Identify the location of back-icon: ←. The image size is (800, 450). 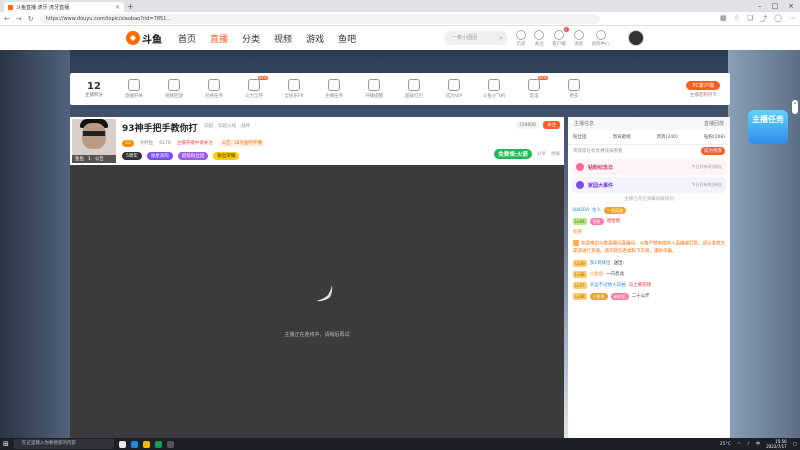
(7, 19).